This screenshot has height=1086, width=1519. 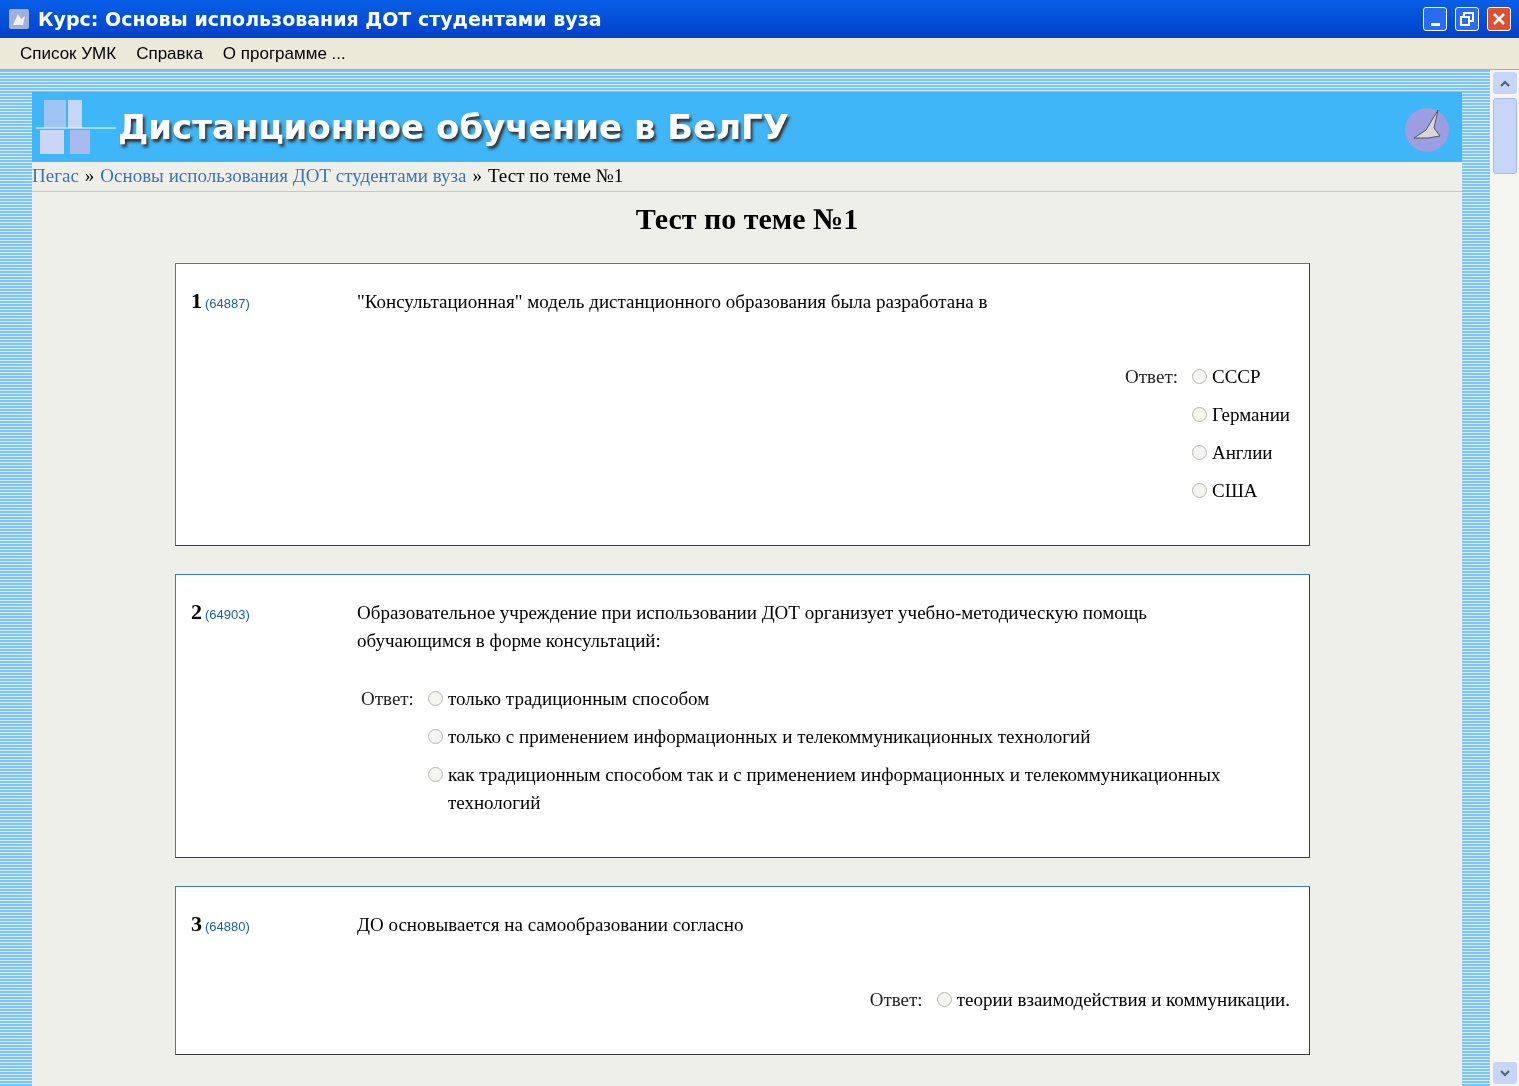 I want to click on question-text: ДО основывается на самообразовании согласно, so click(x=551, y=925).